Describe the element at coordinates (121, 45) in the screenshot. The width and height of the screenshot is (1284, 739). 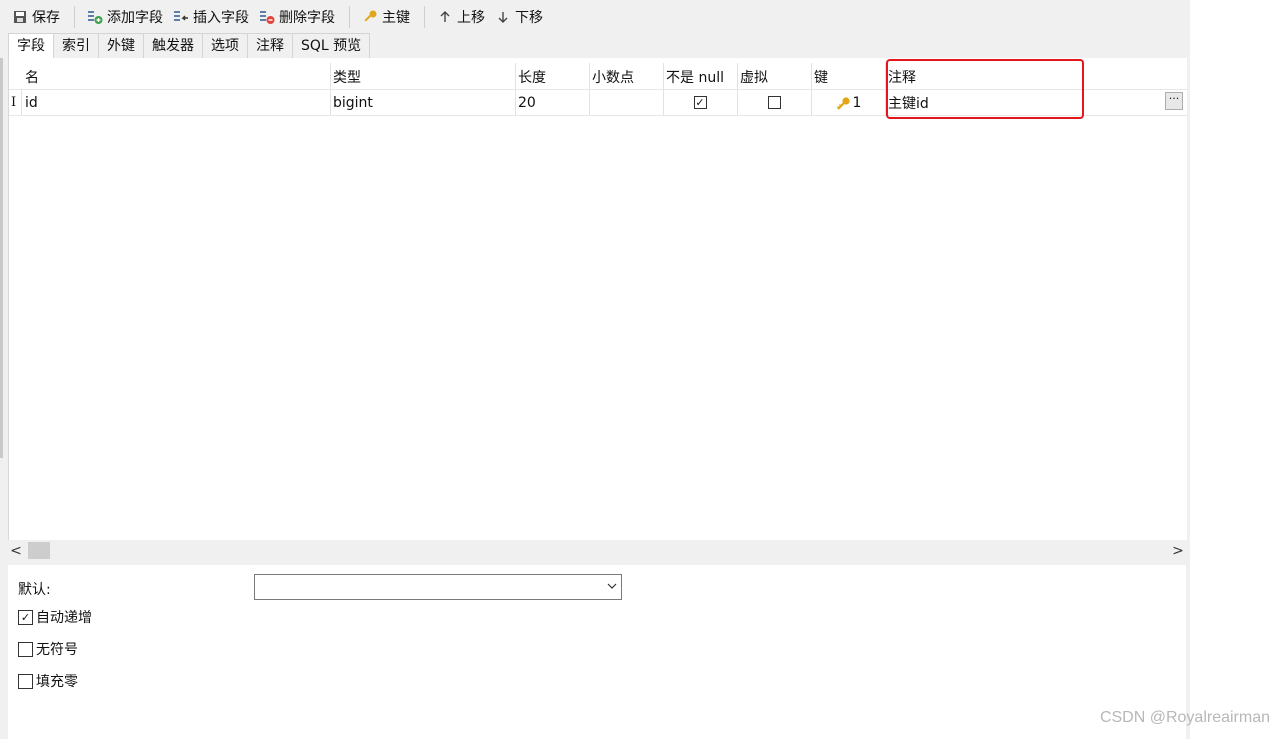
I see `tab-foreign-keys: 外键` at that location.